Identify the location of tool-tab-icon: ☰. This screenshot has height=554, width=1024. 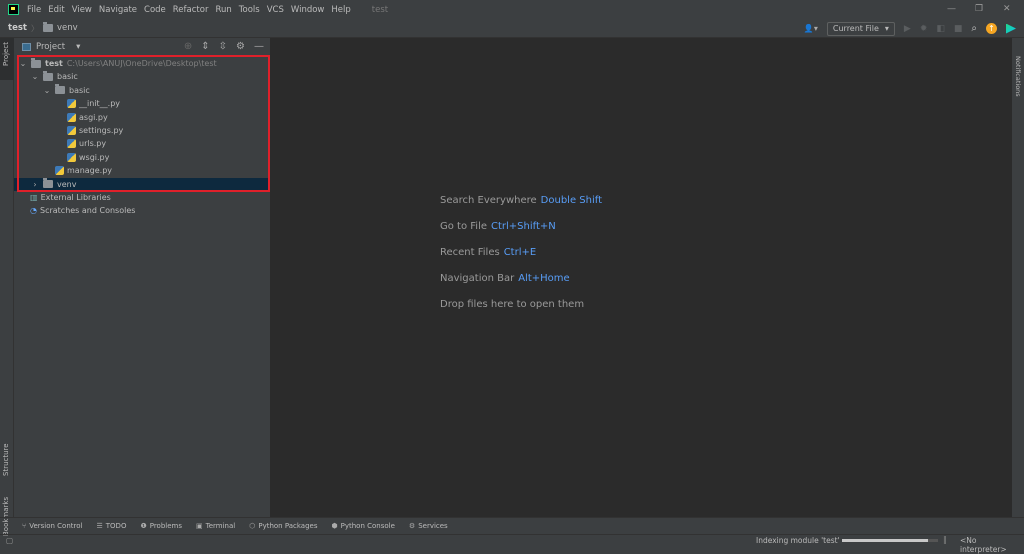
(99, 526).